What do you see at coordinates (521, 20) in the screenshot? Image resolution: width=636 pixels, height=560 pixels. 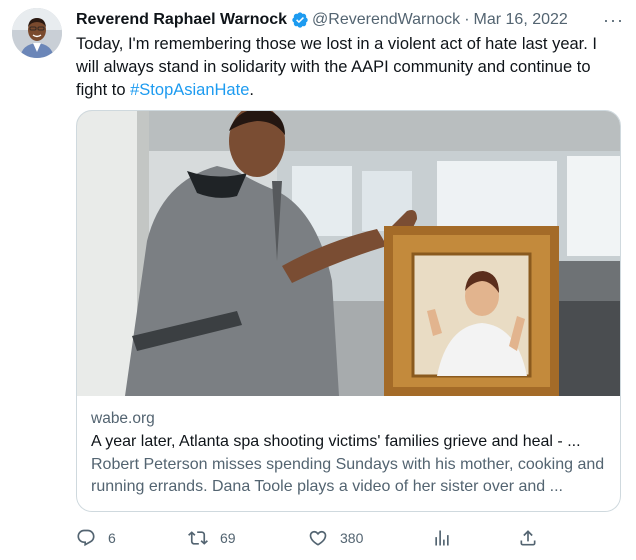 I see `tweet-date: Mar 16, 2022` at bounding box center [521, 20].